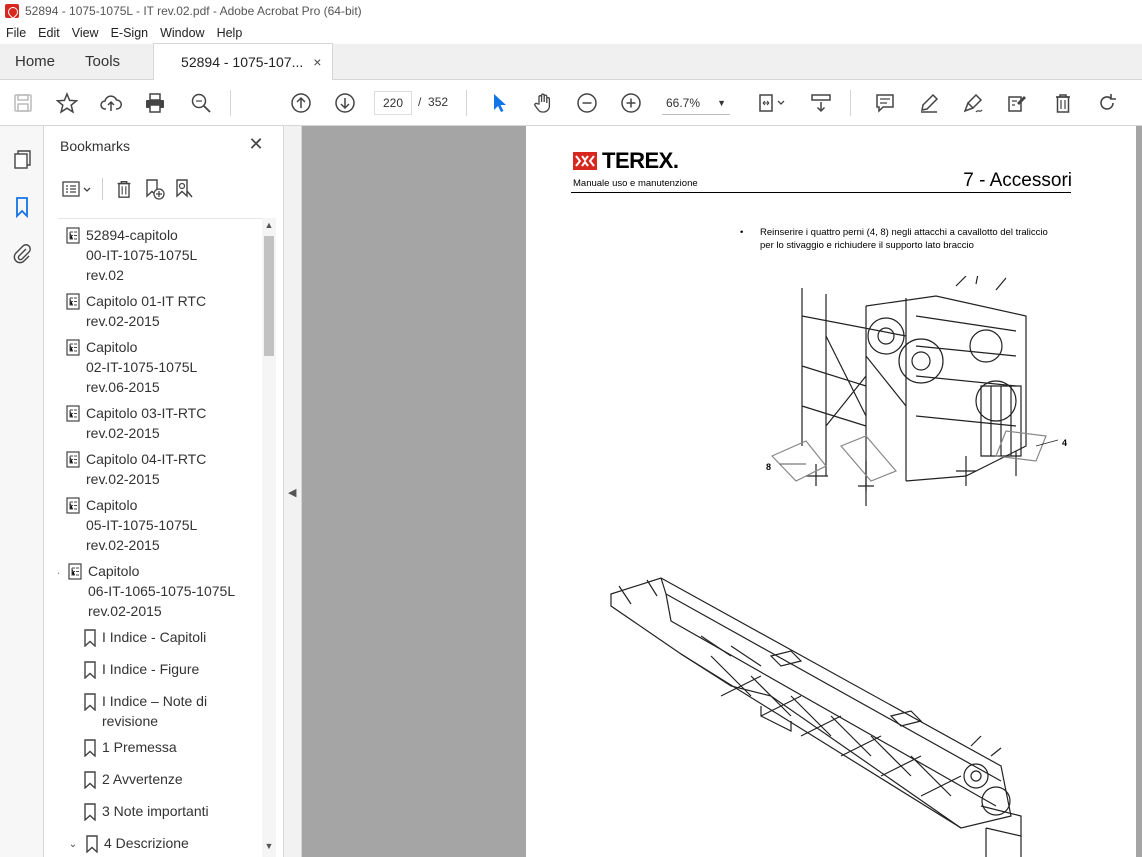 This screenshot has height=857, width=1142. I want to click on manual-subtitle: Manuale uso e manutenzione, so click(635, 183).